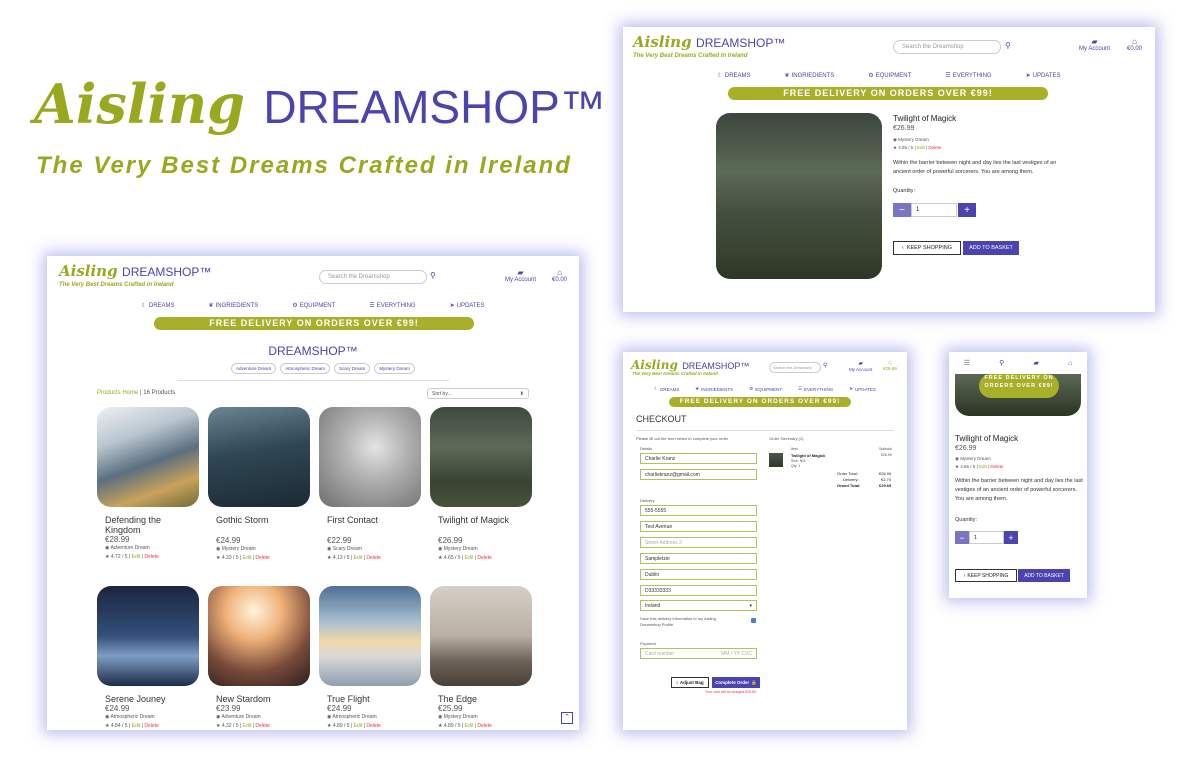 Image resolution: width=1200 pixels, height=779 pixels. What do you see at coordinates (698, 574) in the screenshot?
I see `county-field: Dublin` at bounding box center [698, 574].